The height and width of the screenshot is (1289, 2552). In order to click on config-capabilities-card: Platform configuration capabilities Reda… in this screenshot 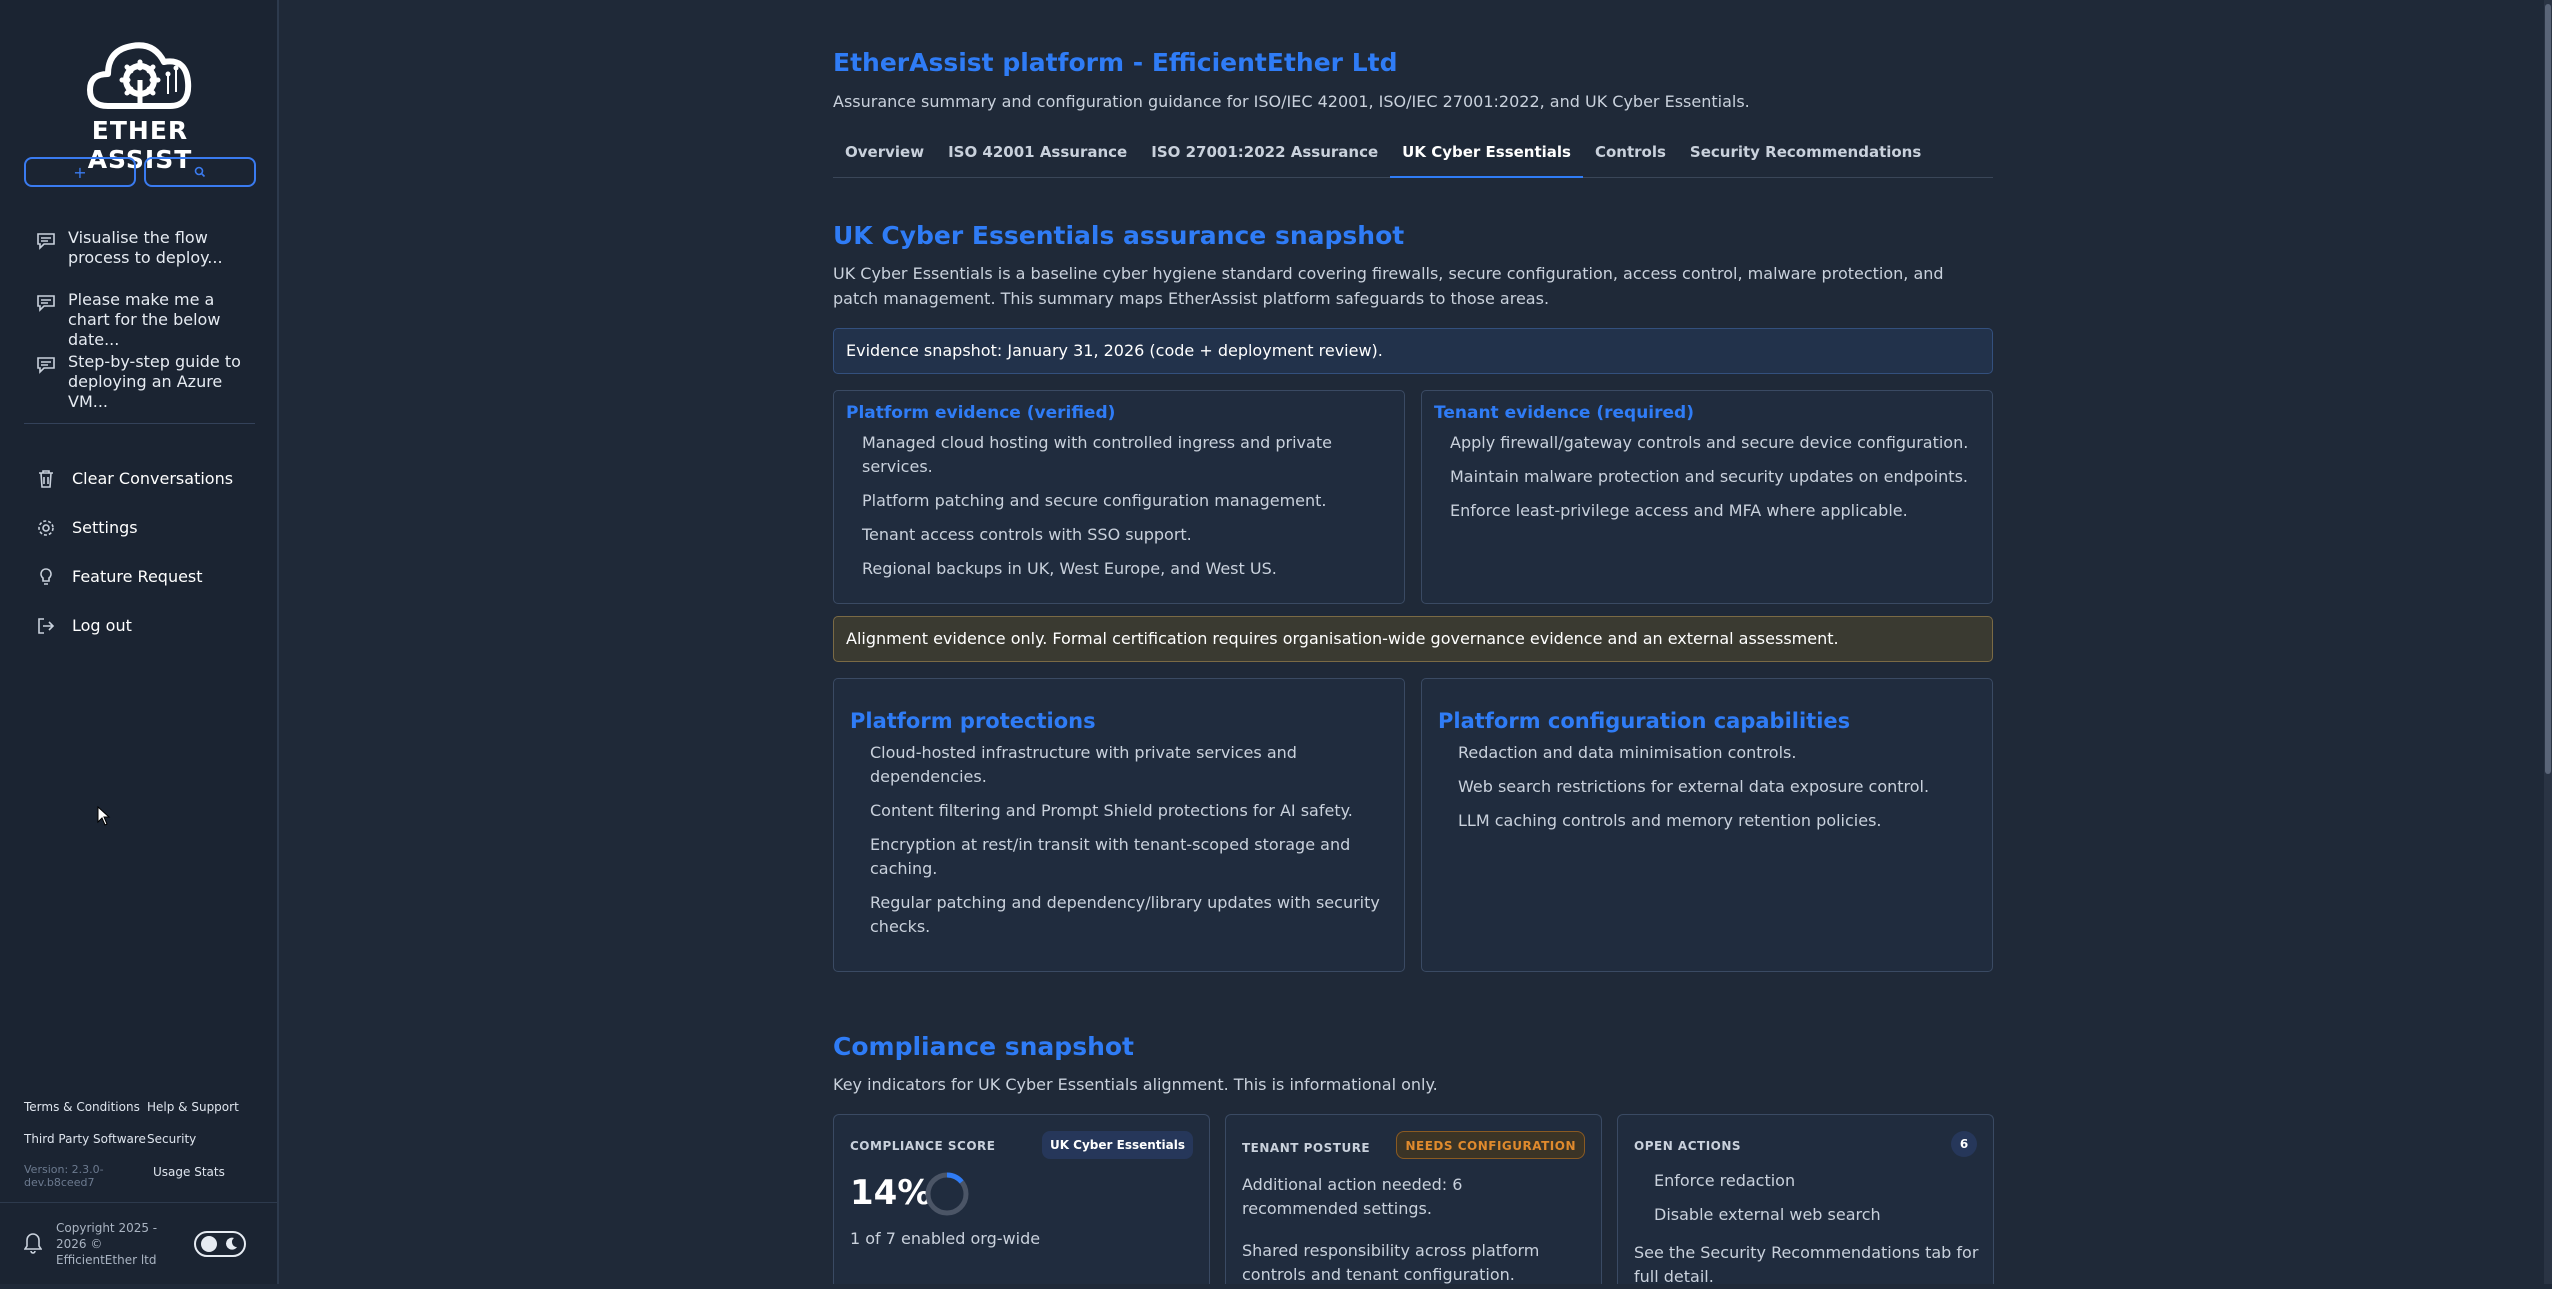, I will do `click(1707, 825)`.